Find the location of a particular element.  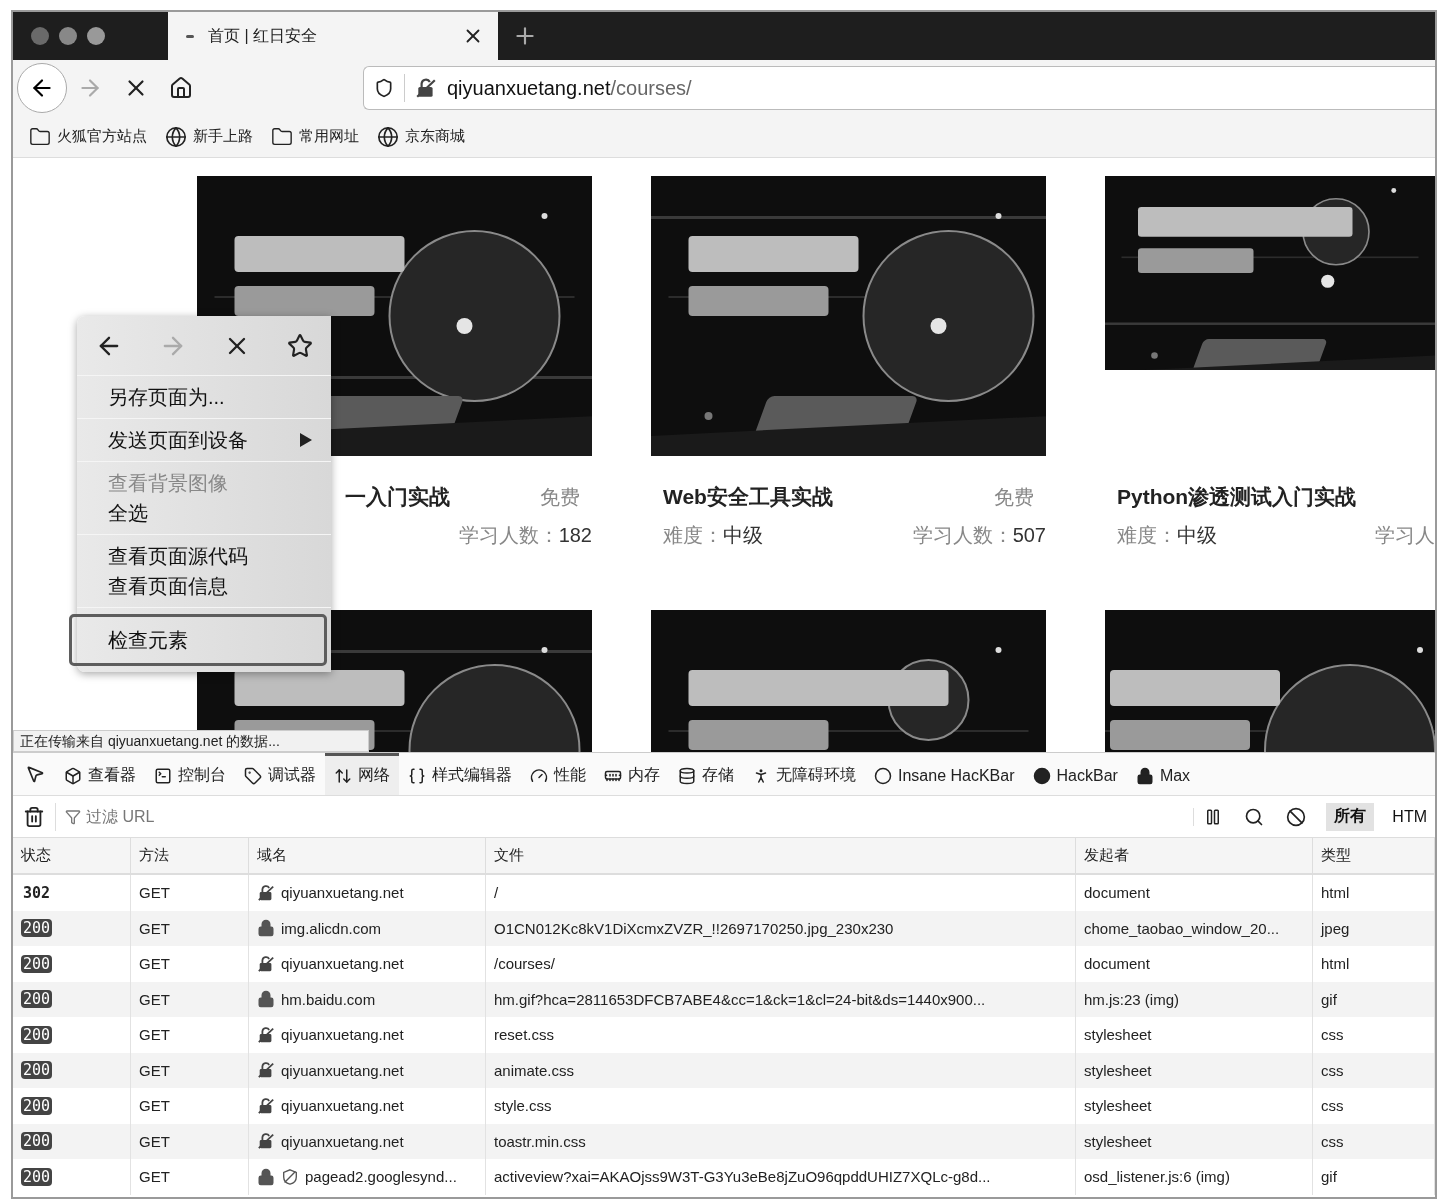

course-learners: 学习人 is located at coordinates (1405, 535).